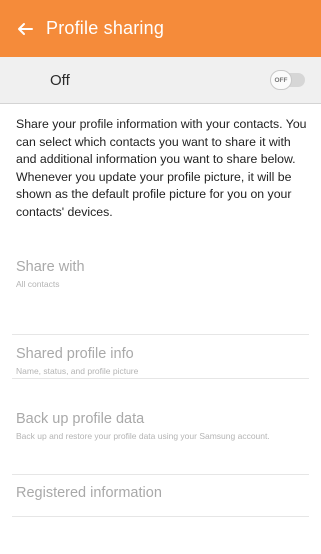 This screenshot has height=554, width=321. Describe the element at coordinates (75, 354) in the screenshot. I see `shared-profile-info-title: Shared profile info` at that location.